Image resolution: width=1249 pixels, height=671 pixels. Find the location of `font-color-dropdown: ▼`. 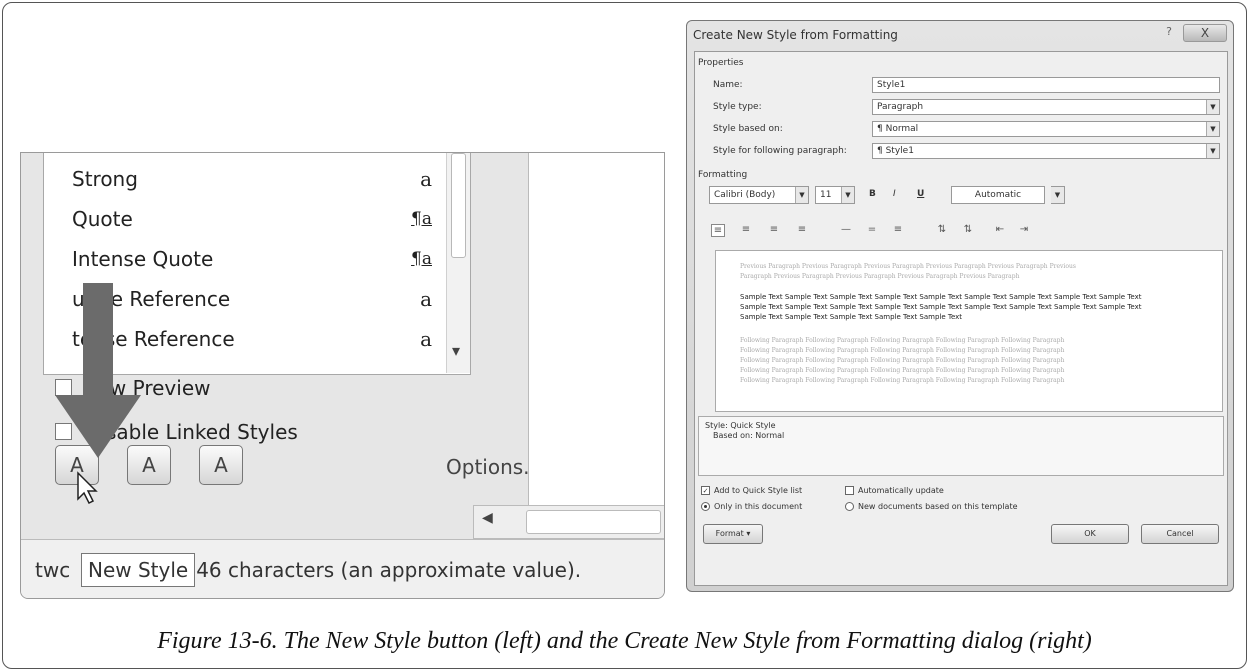

font-color-dropdown: ▼ is located at coordinates (1058, 195).